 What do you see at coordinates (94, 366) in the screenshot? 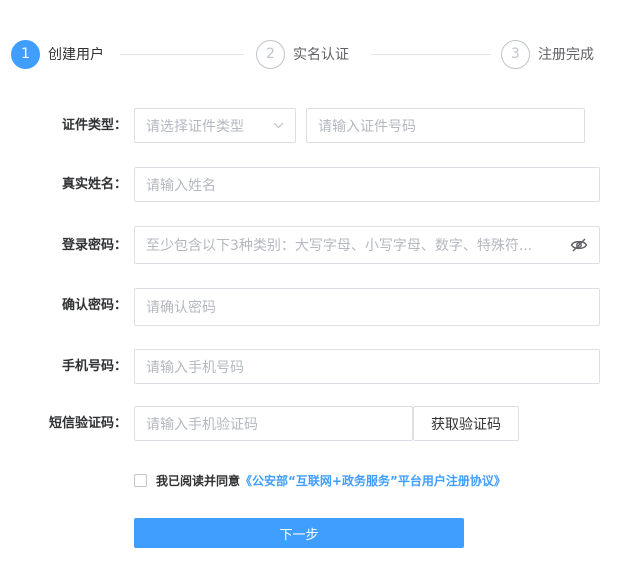
I see `phone-label: 手机号码：` at bounding box center [94, 366].